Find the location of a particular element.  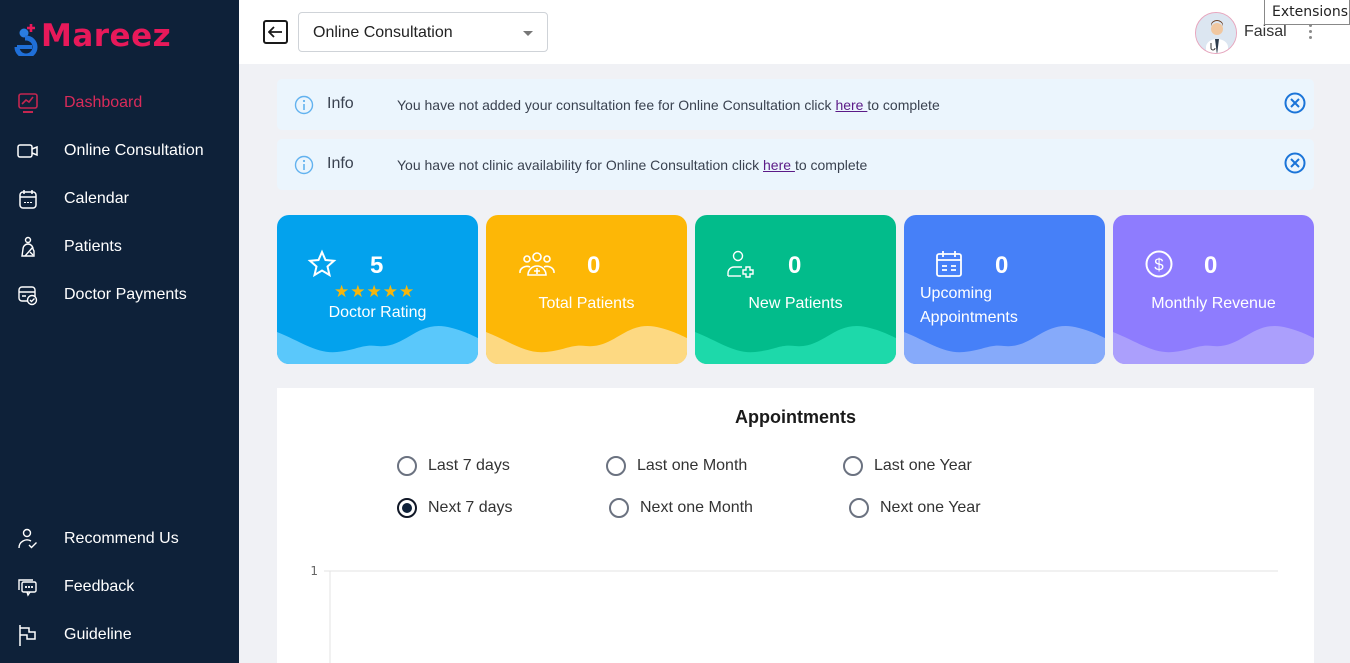

sidebar-item-calendar: Calendar is located at coordinates (119, 199).